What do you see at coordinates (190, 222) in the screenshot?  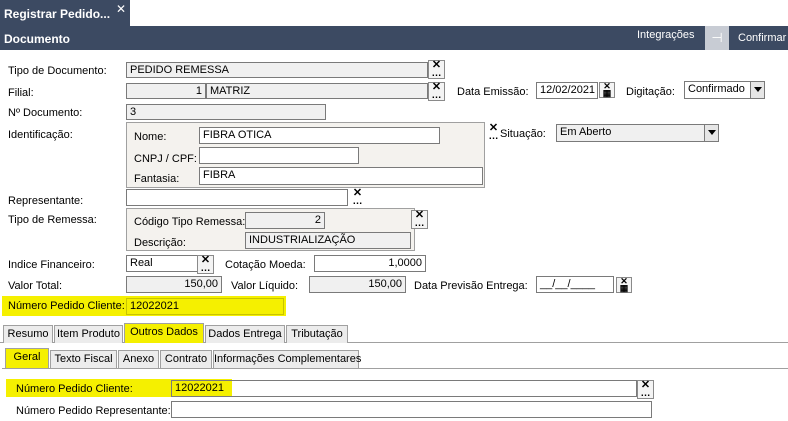 I see `codigo-tipo-remessa-label: Código Tipo Remessa:` at bounding box center [190, 222].